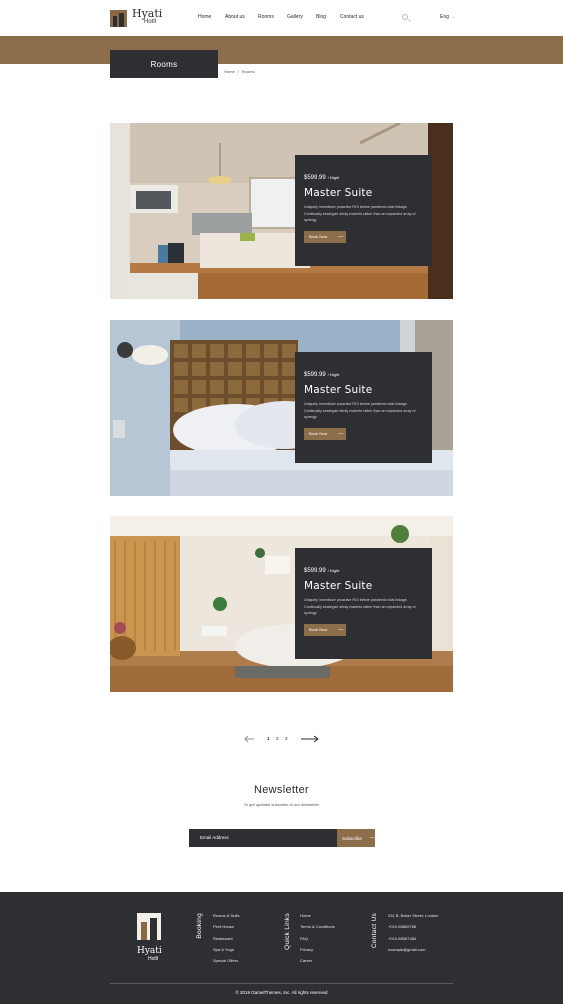  I want to click on breadcrumb-current: Rooms, so click(248, 71).